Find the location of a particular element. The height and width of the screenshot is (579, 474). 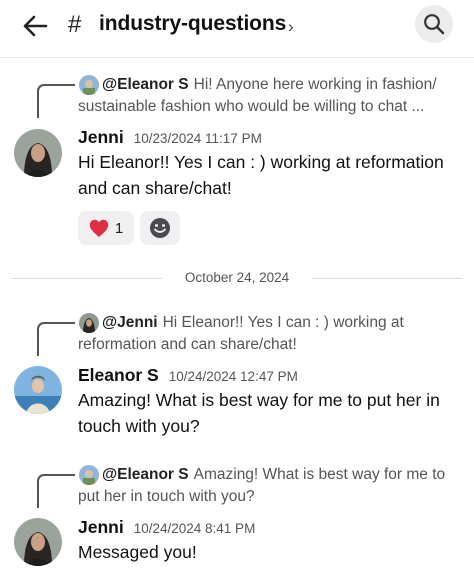

channel-name: industry-questions is located at coordinates (192, 24).